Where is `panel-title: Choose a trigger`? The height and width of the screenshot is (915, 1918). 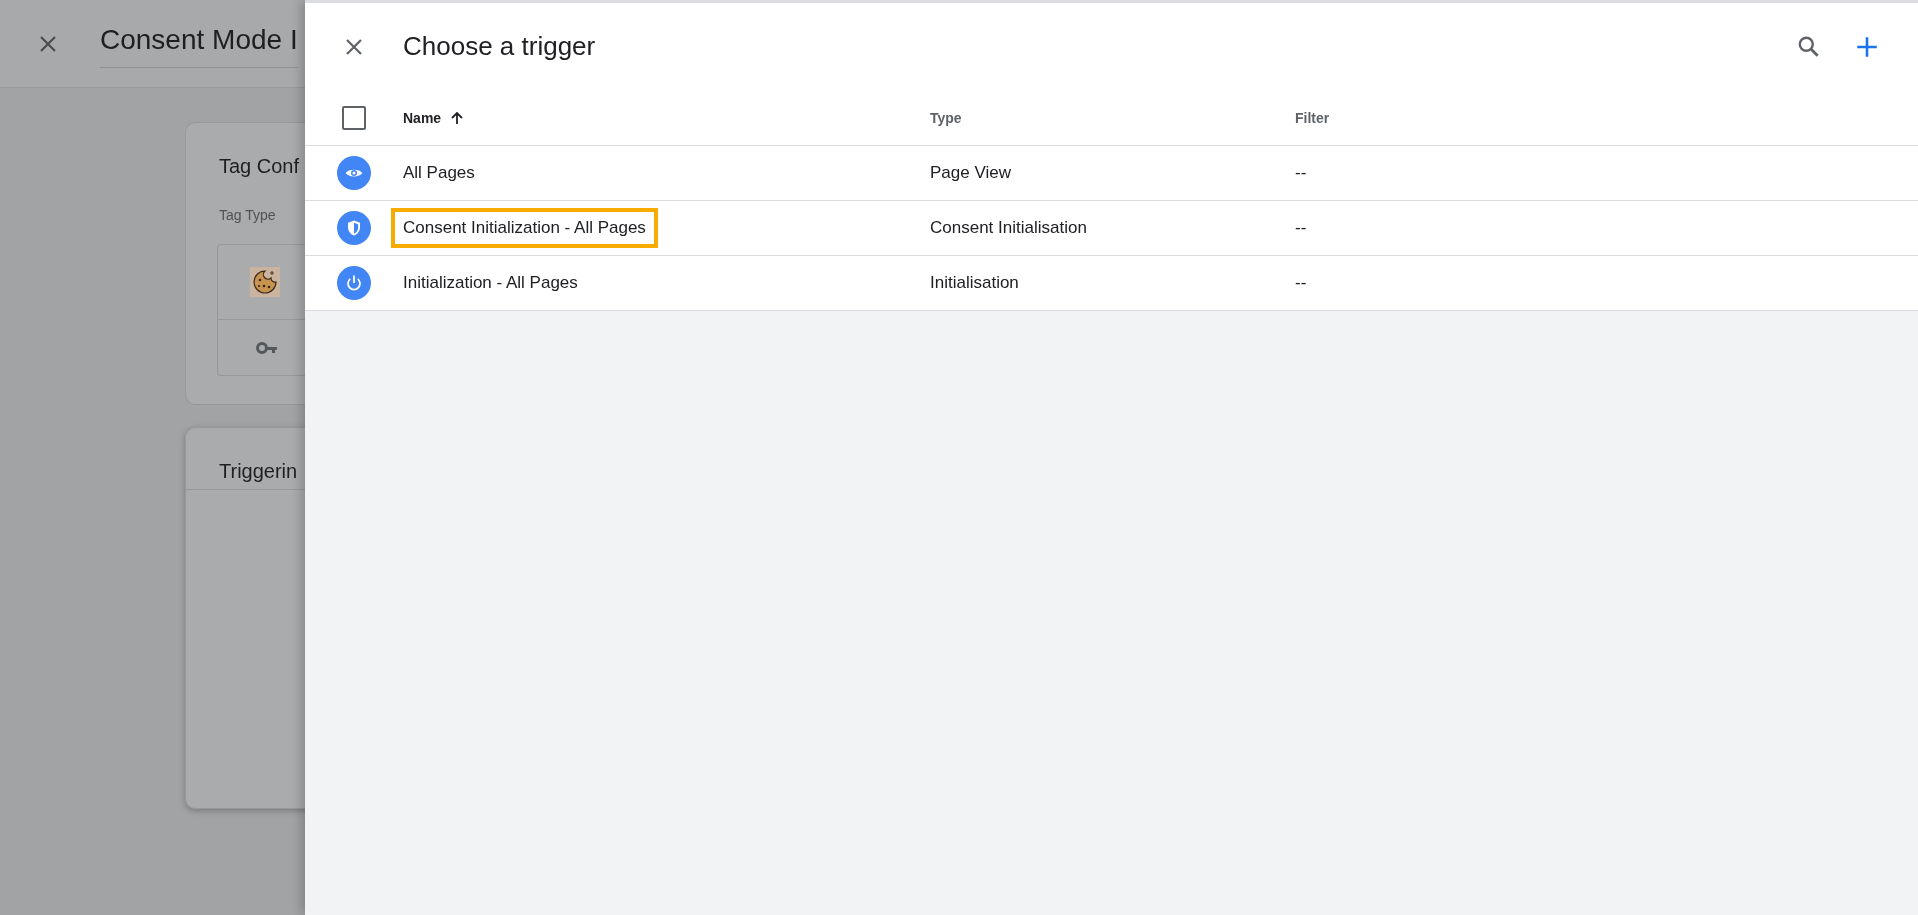 panel-title: Choose a trigger is located at coordinates (500, 47).